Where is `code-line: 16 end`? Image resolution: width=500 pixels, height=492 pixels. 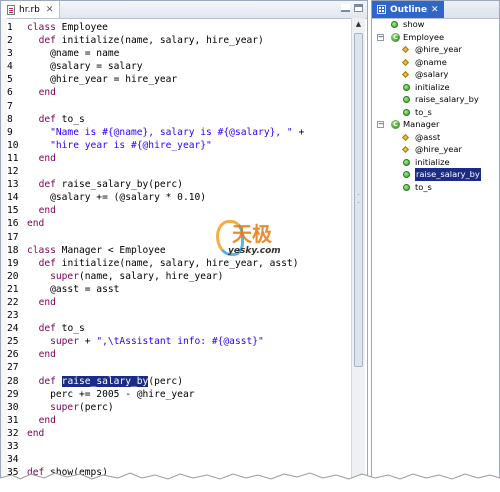
code-line: 16 end is located at coordinates (172, 223).